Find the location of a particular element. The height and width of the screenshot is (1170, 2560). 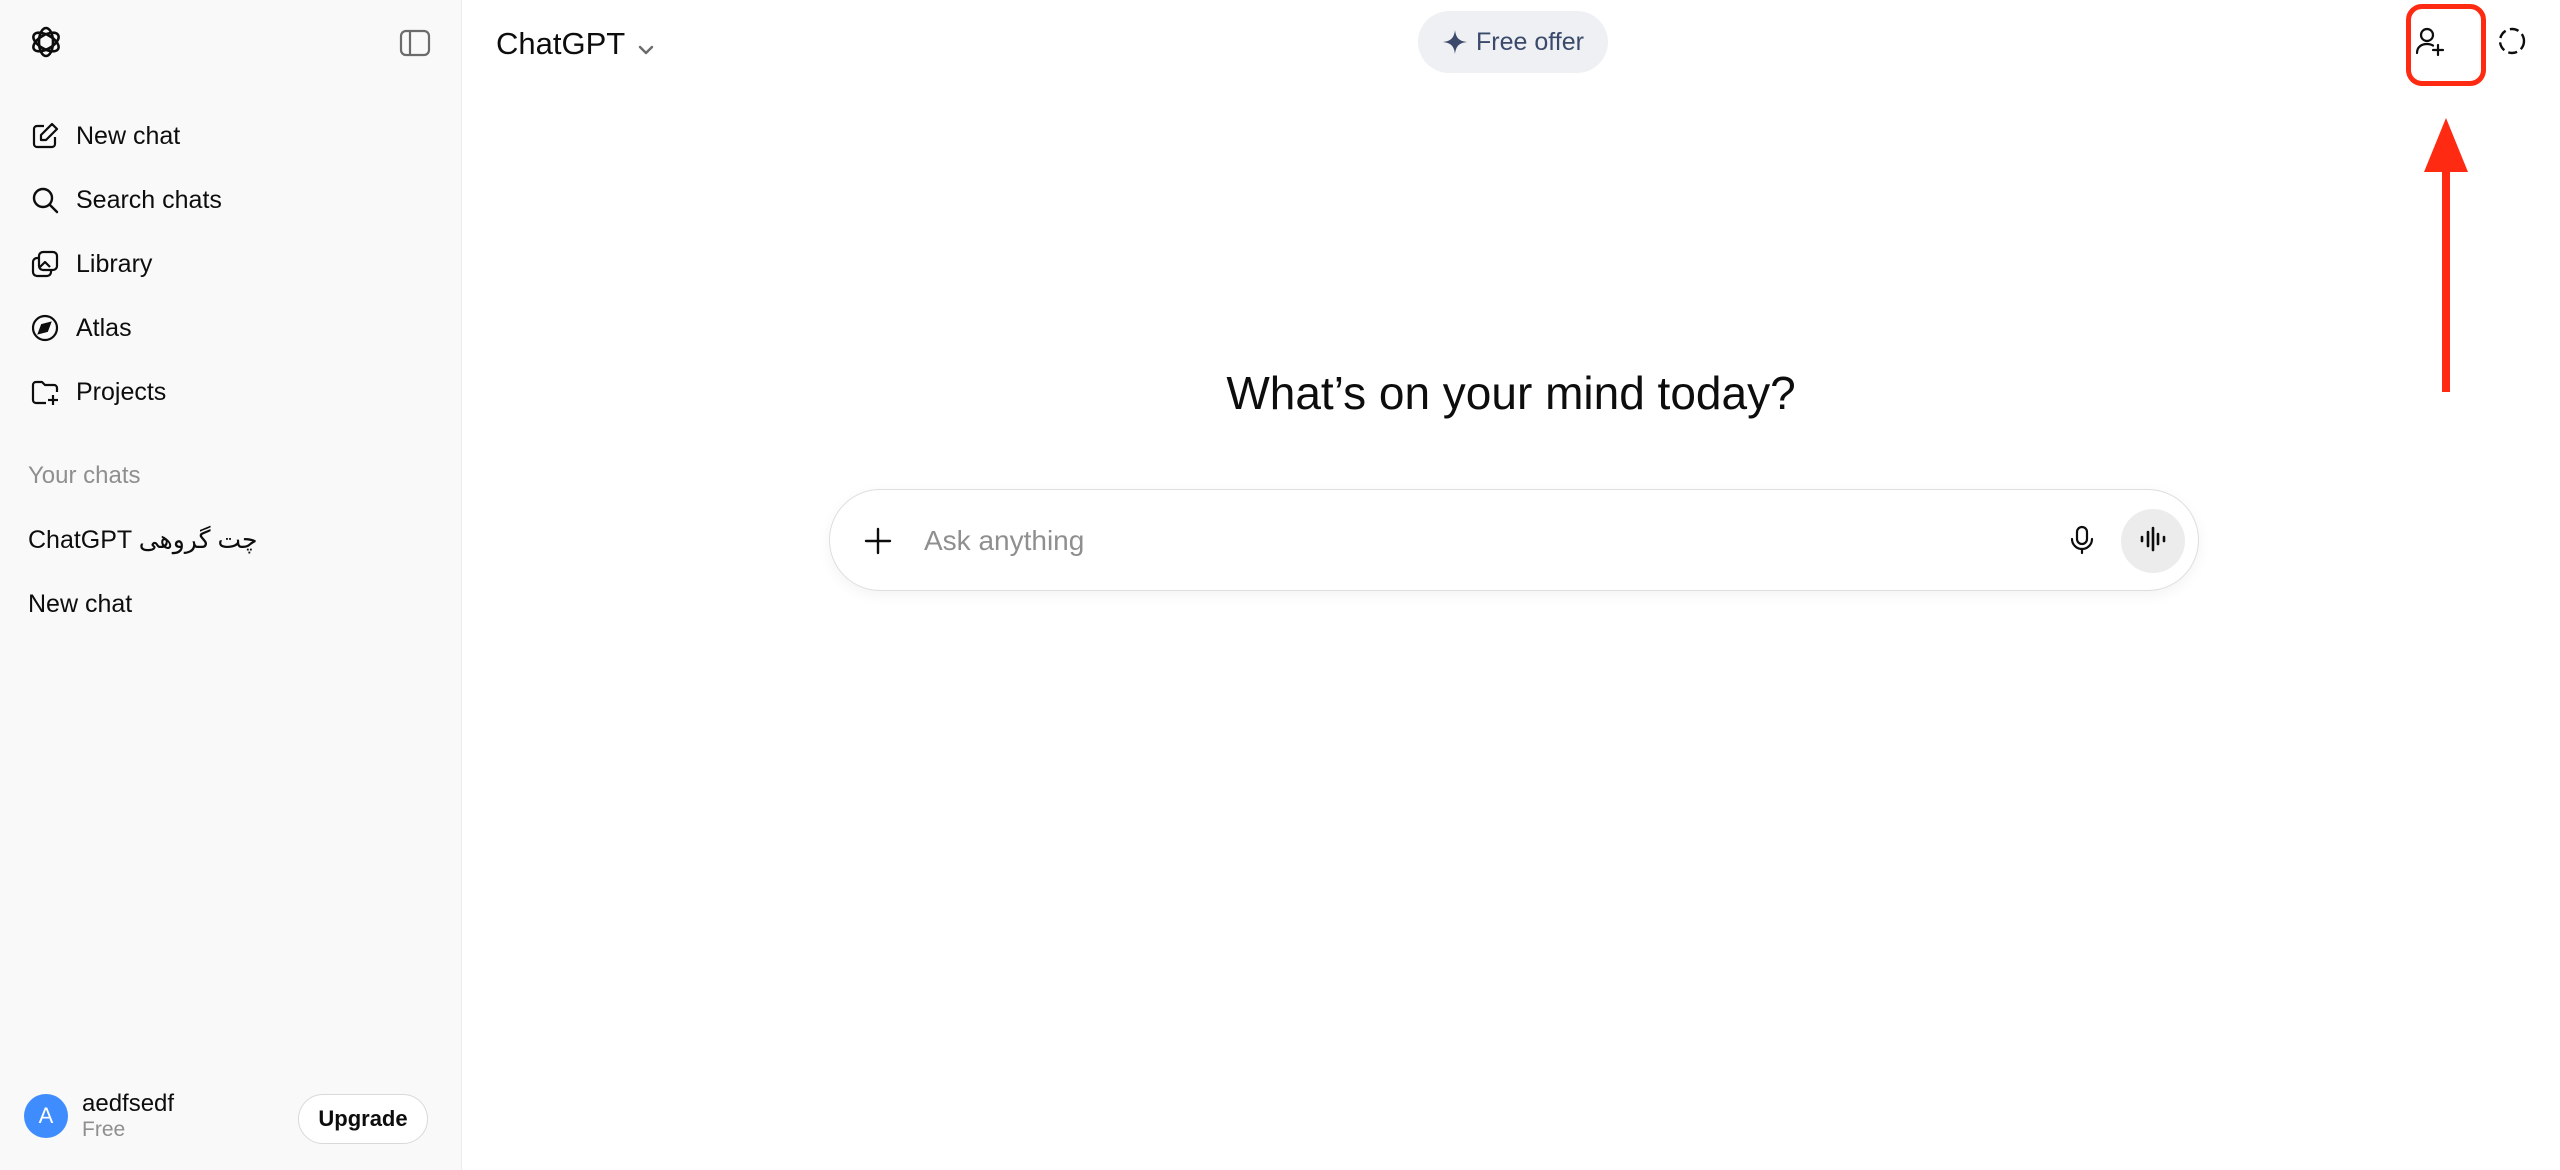

sidebar-header is located at coordinates (231, 42).